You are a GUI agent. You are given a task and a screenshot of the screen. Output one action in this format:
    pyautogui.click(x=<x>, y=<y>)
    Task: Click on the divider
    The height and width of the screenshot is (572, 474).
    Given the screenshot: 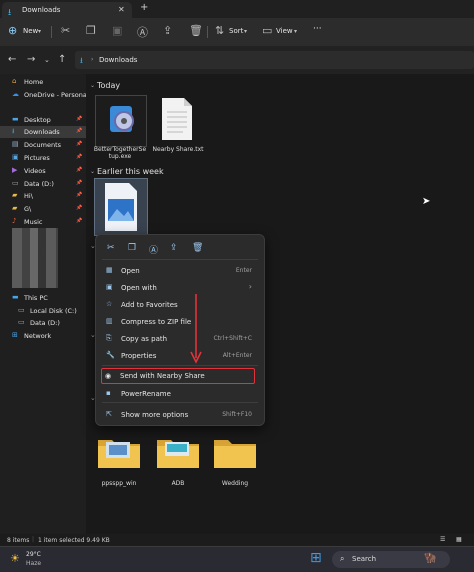 What is the action you would take?
    pyautogui.click(x=180, y=402)
    